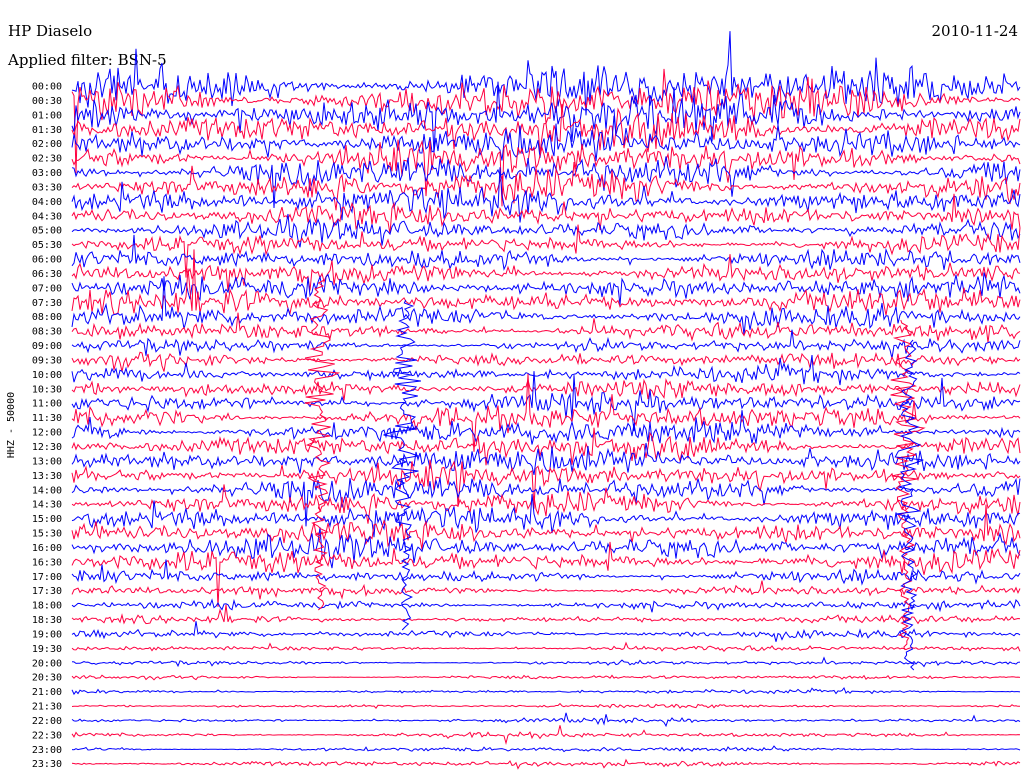 Image resolution: width=1024 pixels, height=780 pixels. I want to click on tick-label: 03:30, so click(47, 187).